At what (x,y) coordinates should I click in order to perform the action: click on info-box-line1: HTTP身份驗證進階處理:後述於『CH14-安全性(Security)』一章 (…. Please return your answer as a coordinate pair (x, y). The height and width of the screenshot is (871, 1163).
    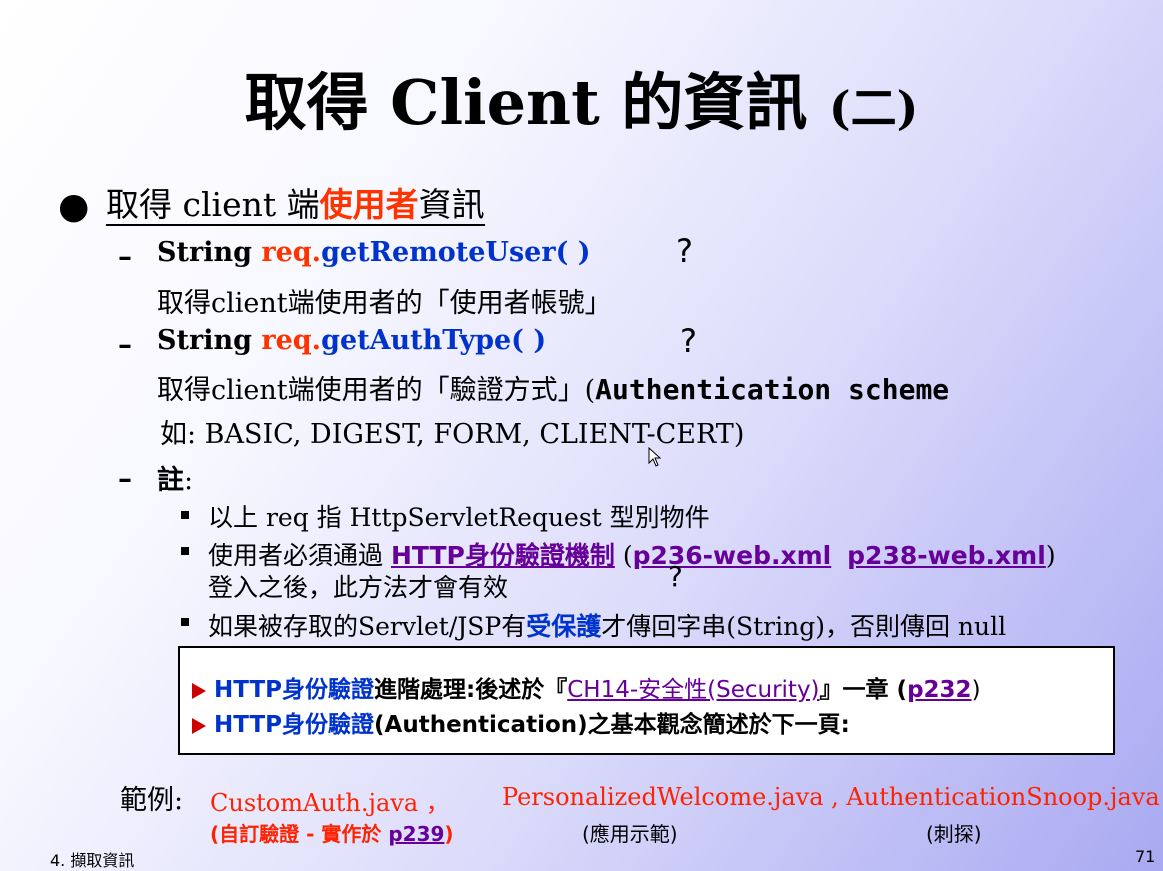
    Looking at the image, I should click on (586, 687).